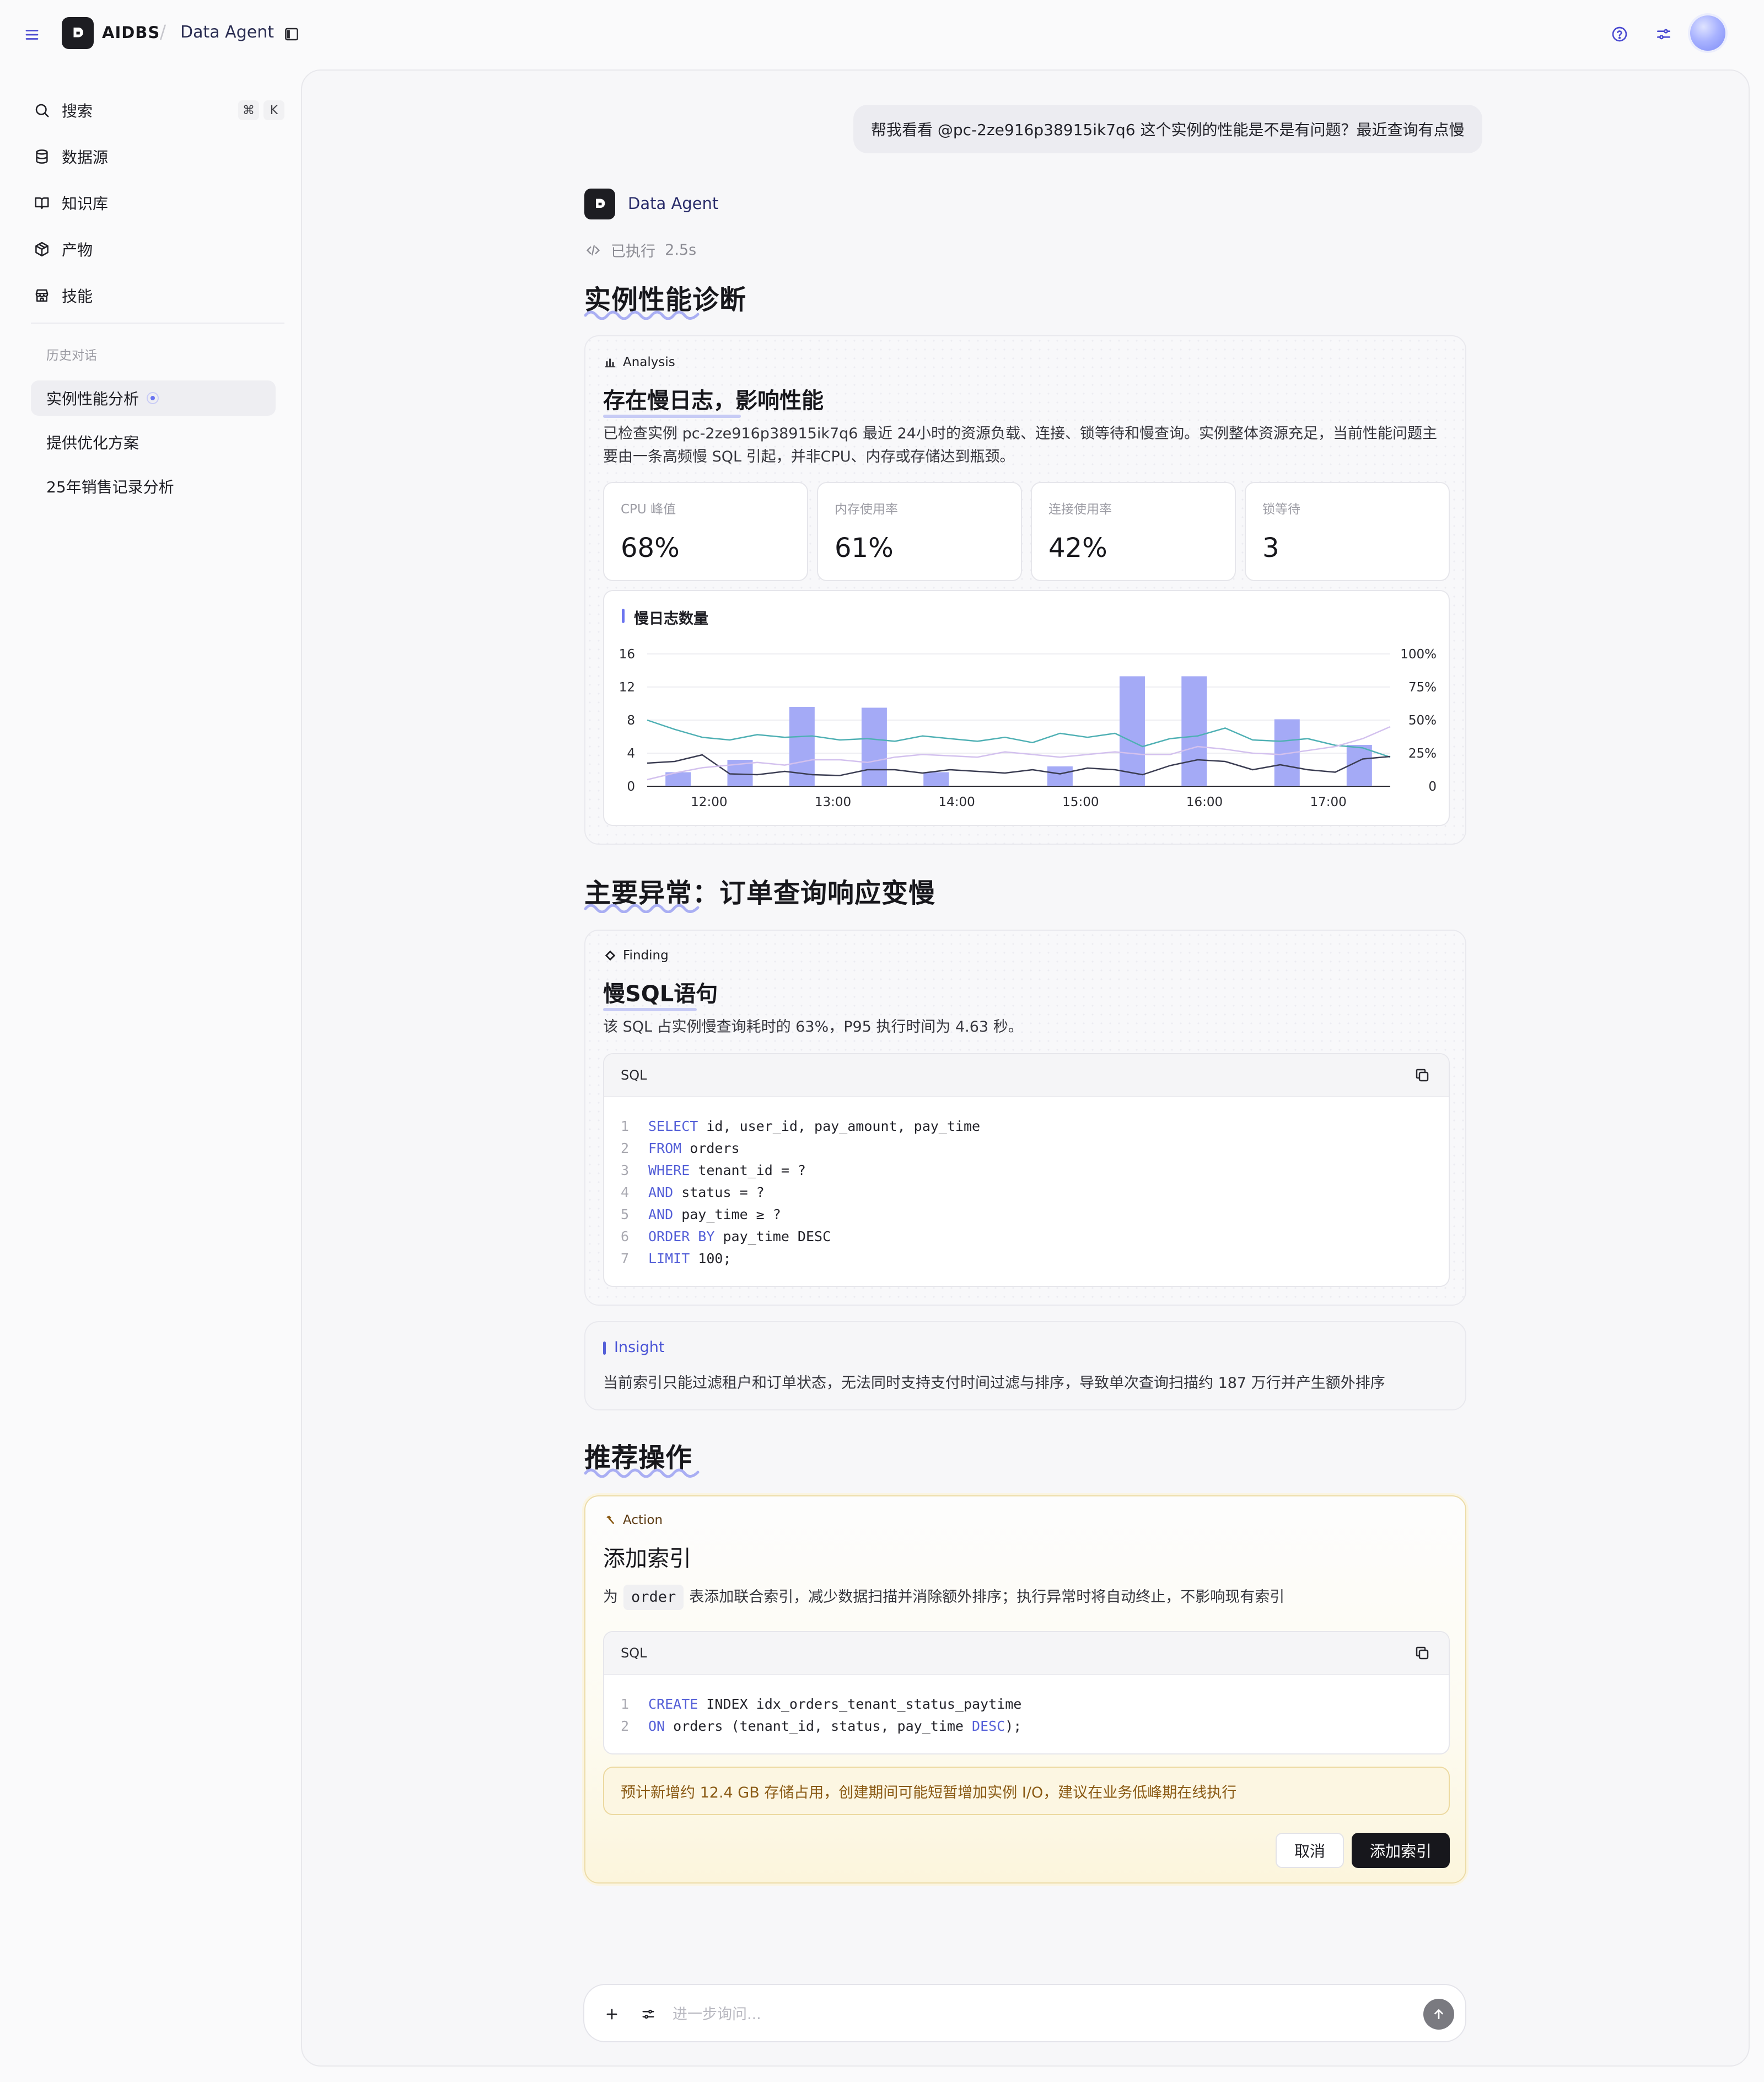 This screenshot has height=2082, width=1764. Describe the element at coordinates (78, 33) in the screenshot. I see `app-logo` at that location.